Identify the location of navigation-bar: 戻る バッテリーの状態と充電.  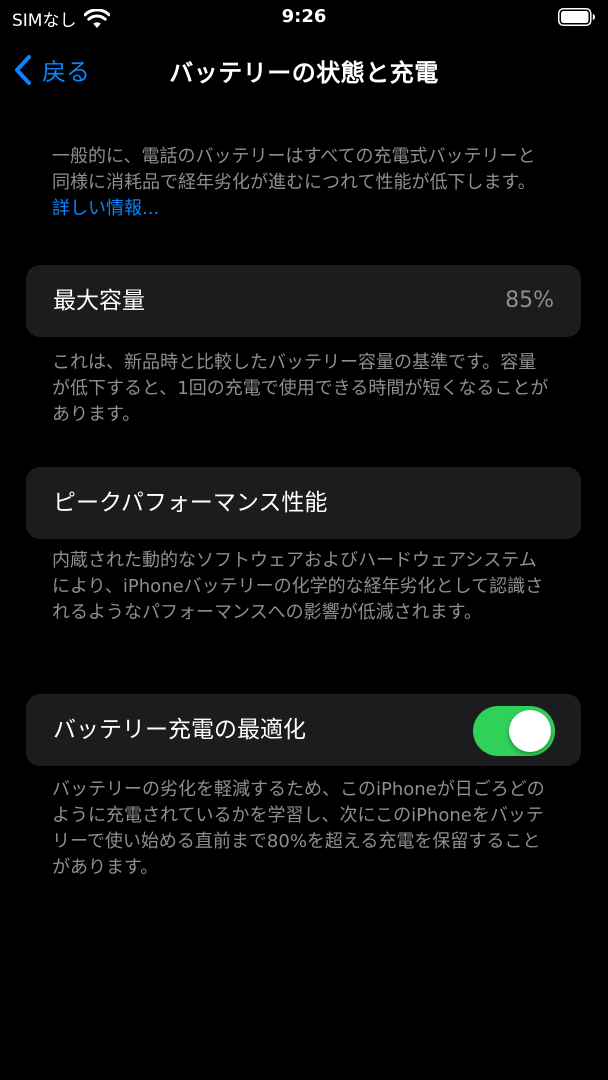
(304, 69).